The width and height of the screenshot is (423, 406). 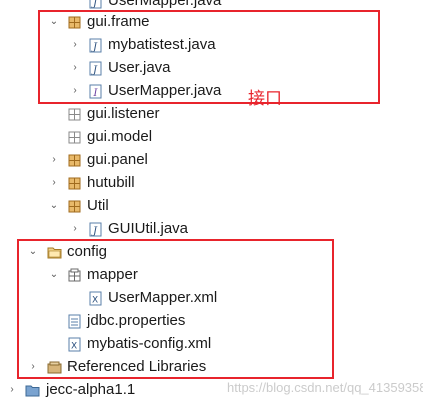 I want to click on project-icon, so click(x=32, y=390).